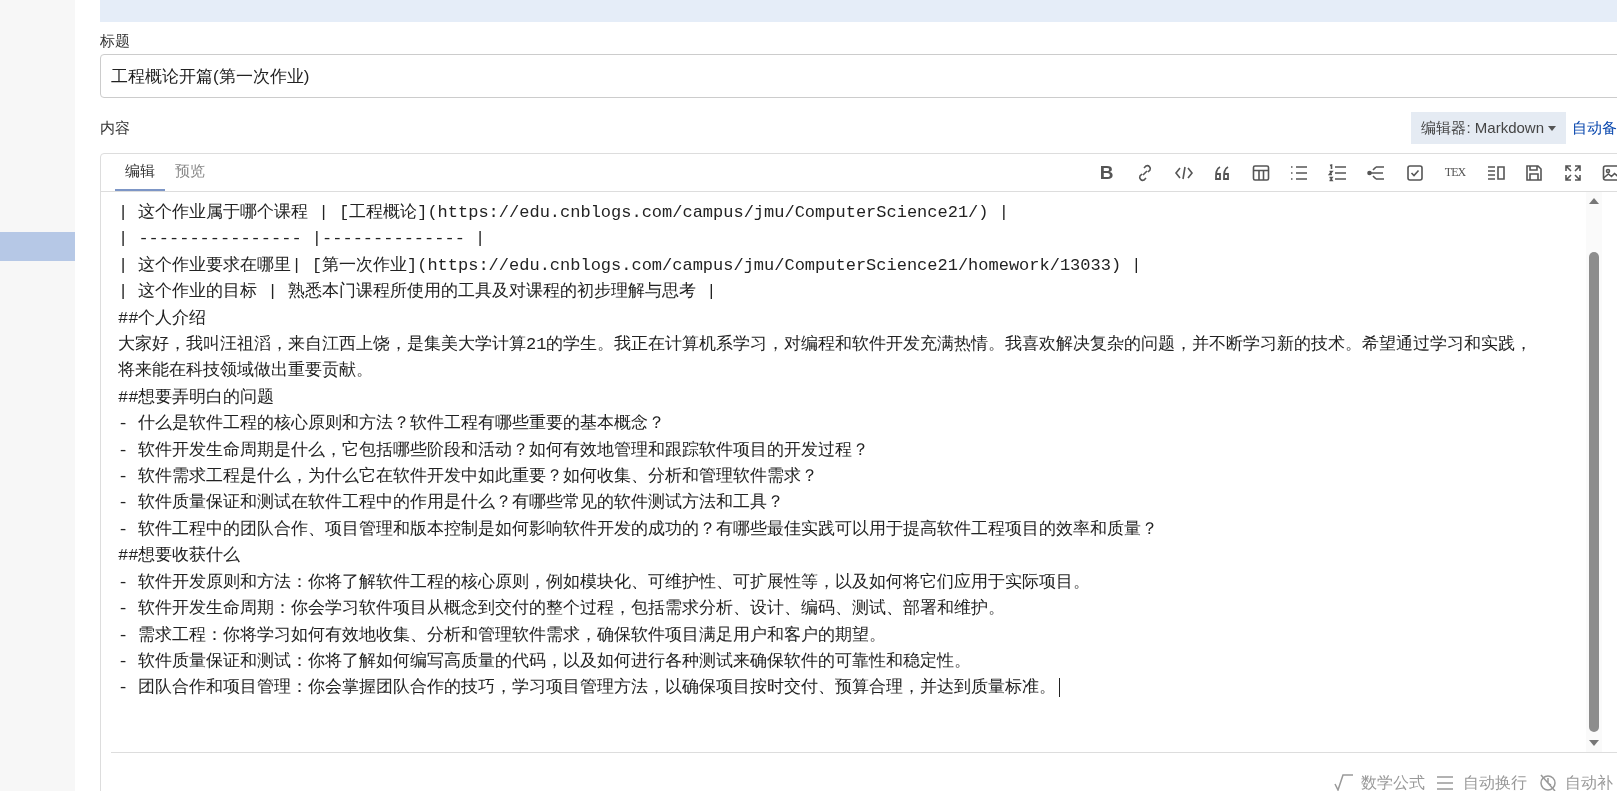 The height and width of the screenshot is (791, 1617). I want to click on editor-line: | 这个作业属于哪个课程 | [工程概论](https://edu.cnblogs.com/campus/jmu/ComputerScience21/) |, so click(564, 213).